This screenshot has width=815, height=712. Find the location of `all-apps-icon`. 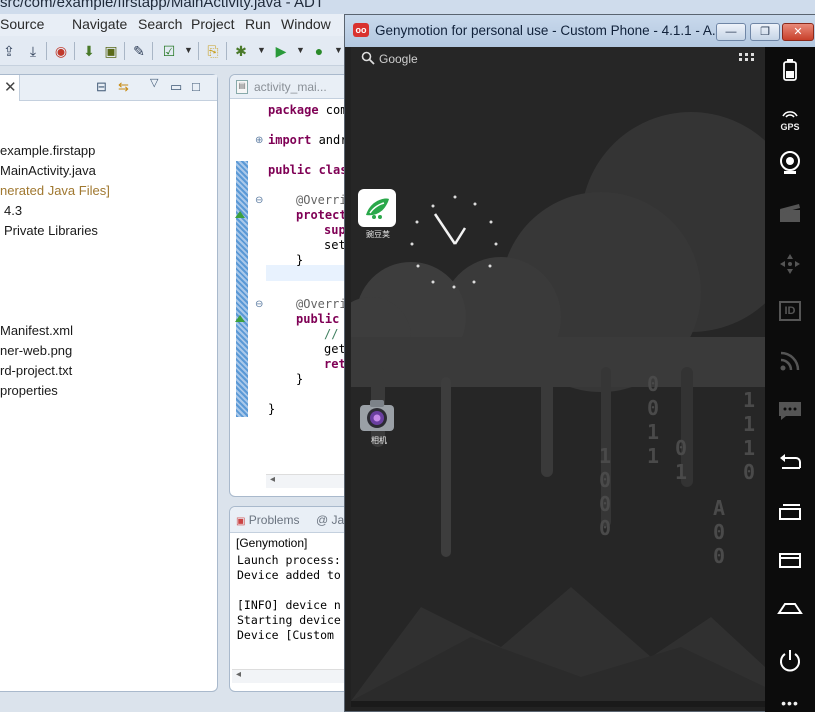

all-apps-icon is located at coordinates (747, 61).